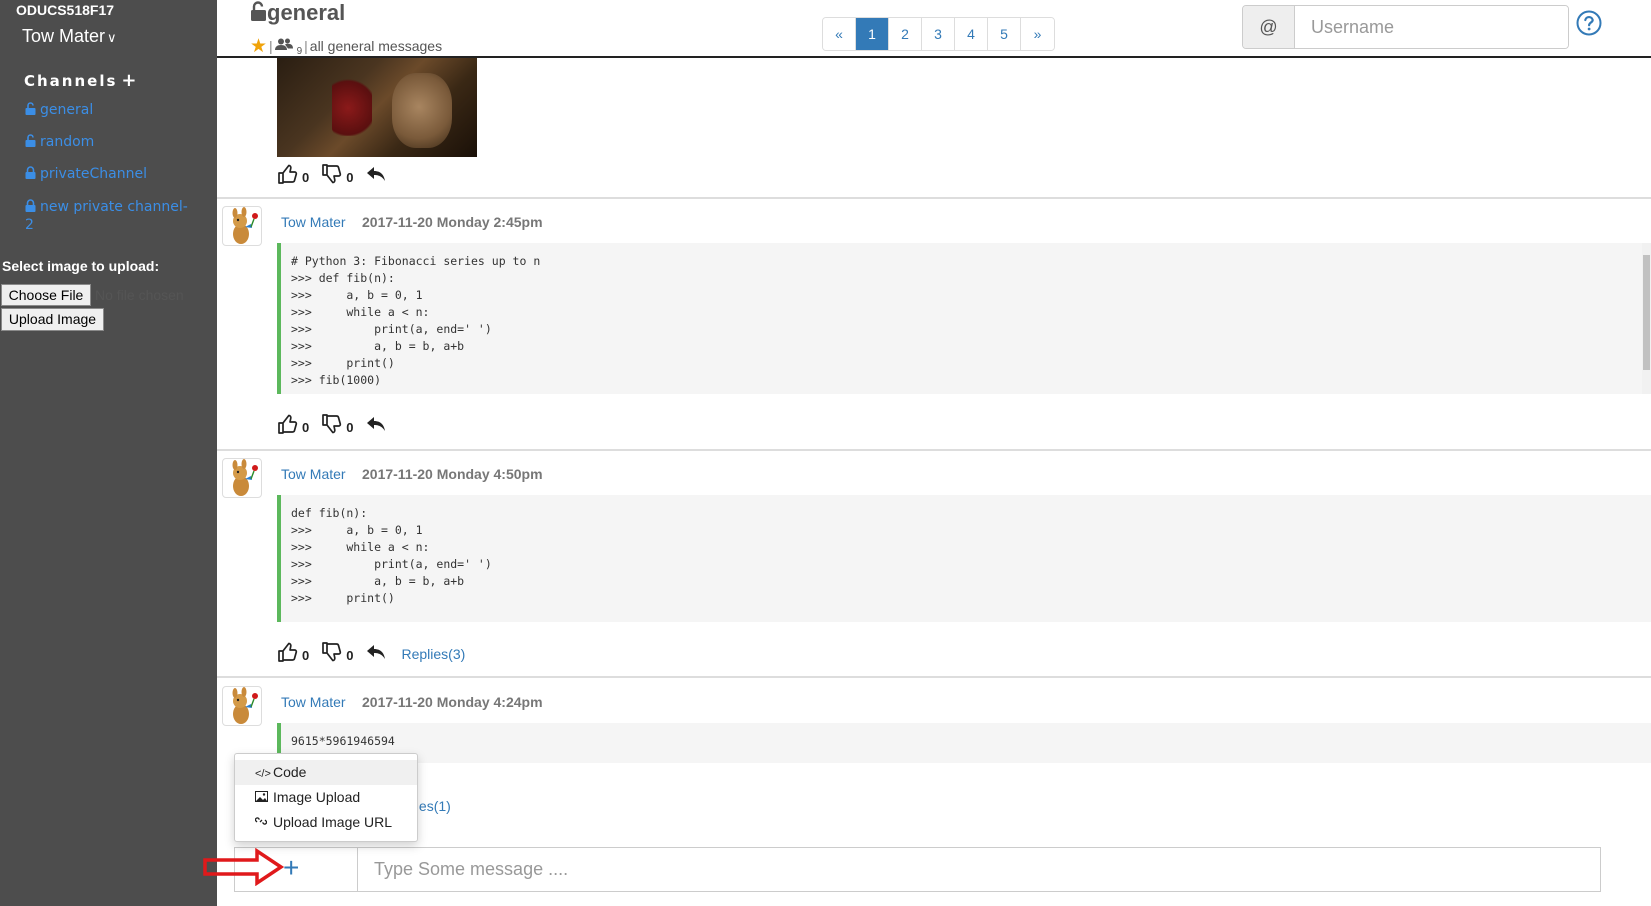 The width and height of the screenshot is (1651, 906). I want to click on image-icon, so click(263, 799).